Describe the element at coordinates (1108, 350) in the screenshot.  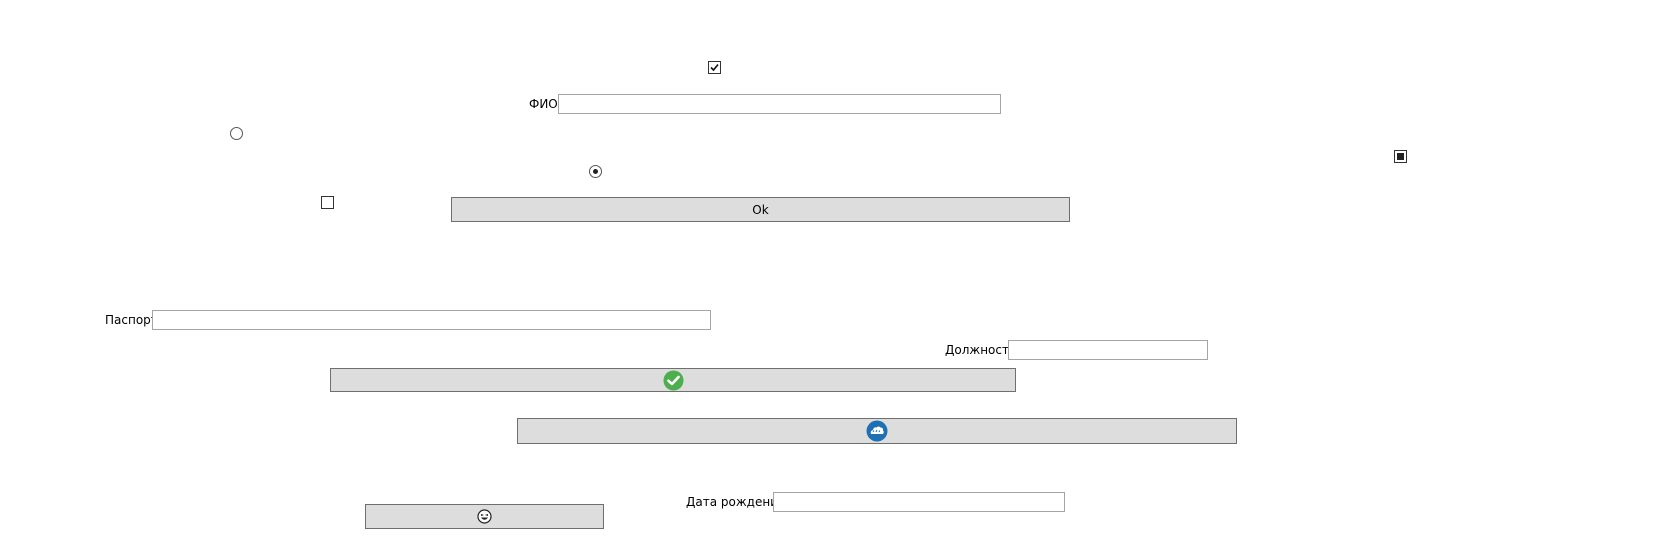
I see `position-input` at that location.